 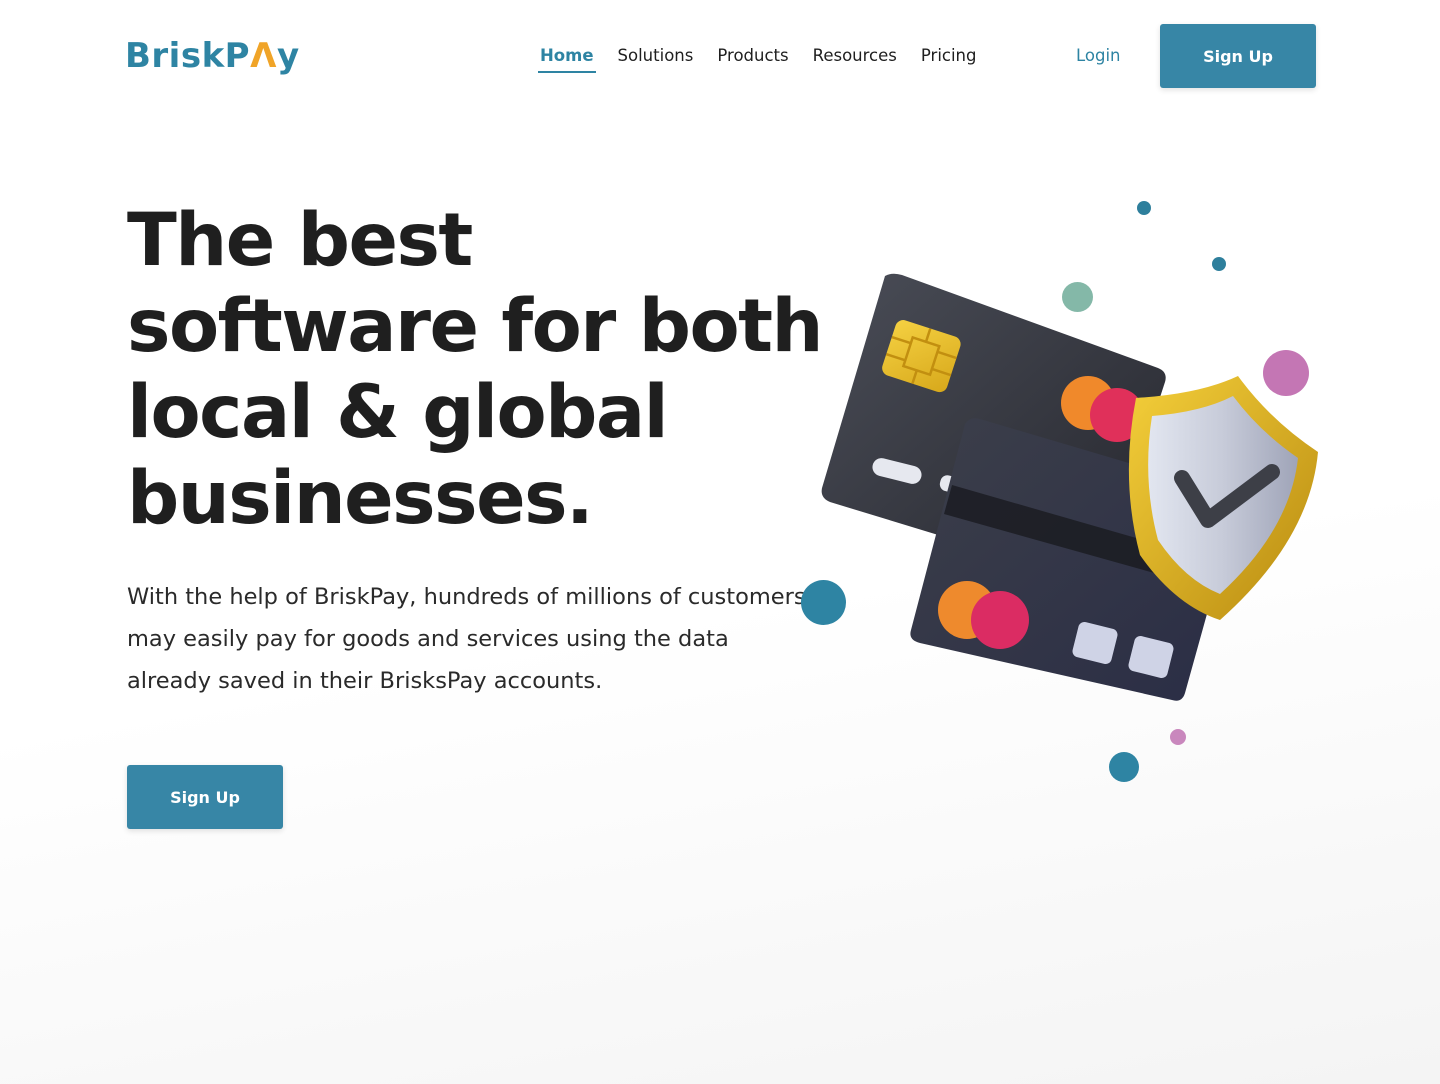 What do you see at coordinates (263, 56) in the screenshot?
I see `brand-name-accent: Λ` at bounding box center [263, 56].